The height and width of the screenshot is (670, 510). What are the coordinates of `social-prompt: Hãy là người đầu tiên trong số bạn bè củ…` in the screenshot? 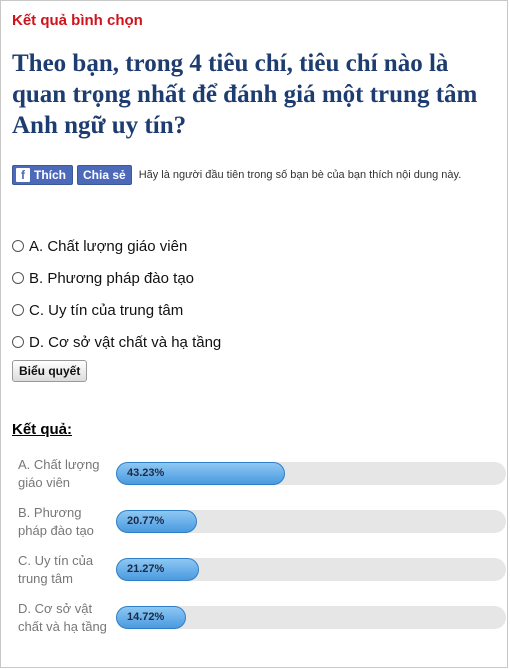 It's located at (300, 175).